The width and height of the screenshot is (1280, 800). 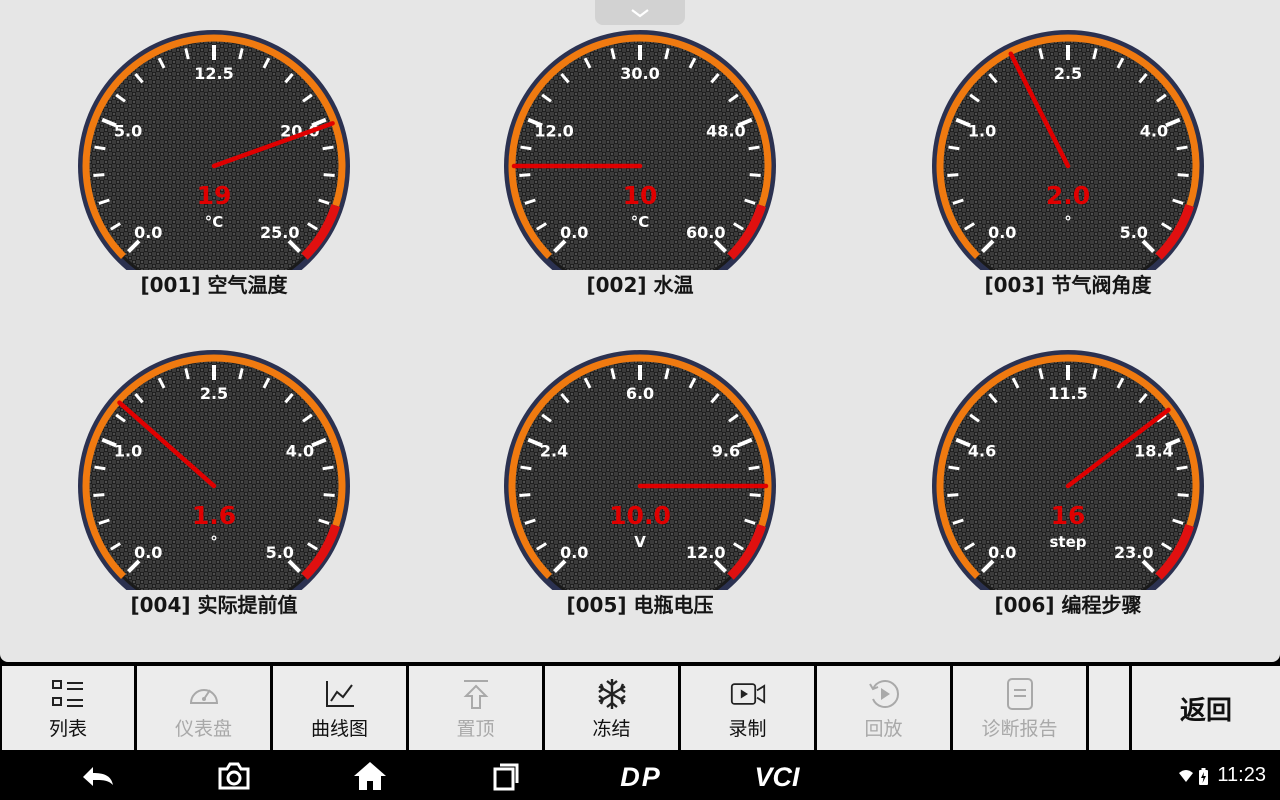 What do you see at coordinates (883, 693) in the screenshot?
I see `playback-icon` at bounding box center [883, 693].